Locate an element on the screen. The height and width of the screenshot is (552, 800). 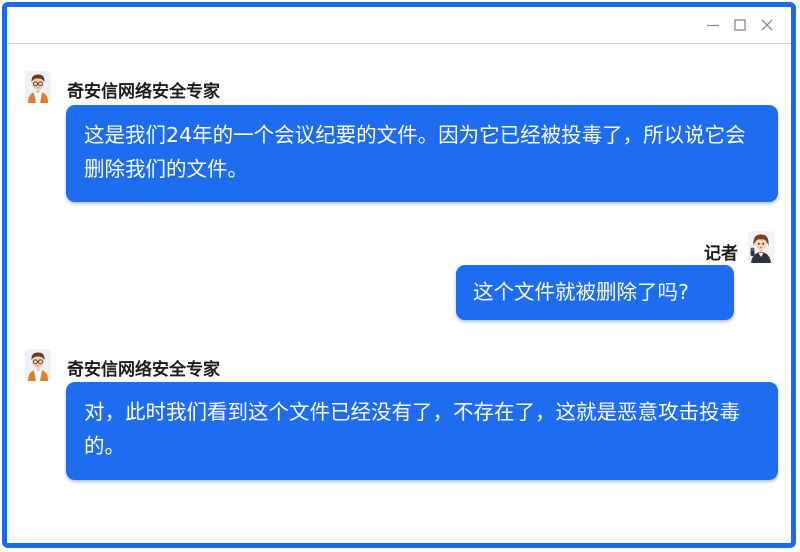
sender-name: 记者 is located at coordinates (721, 254).